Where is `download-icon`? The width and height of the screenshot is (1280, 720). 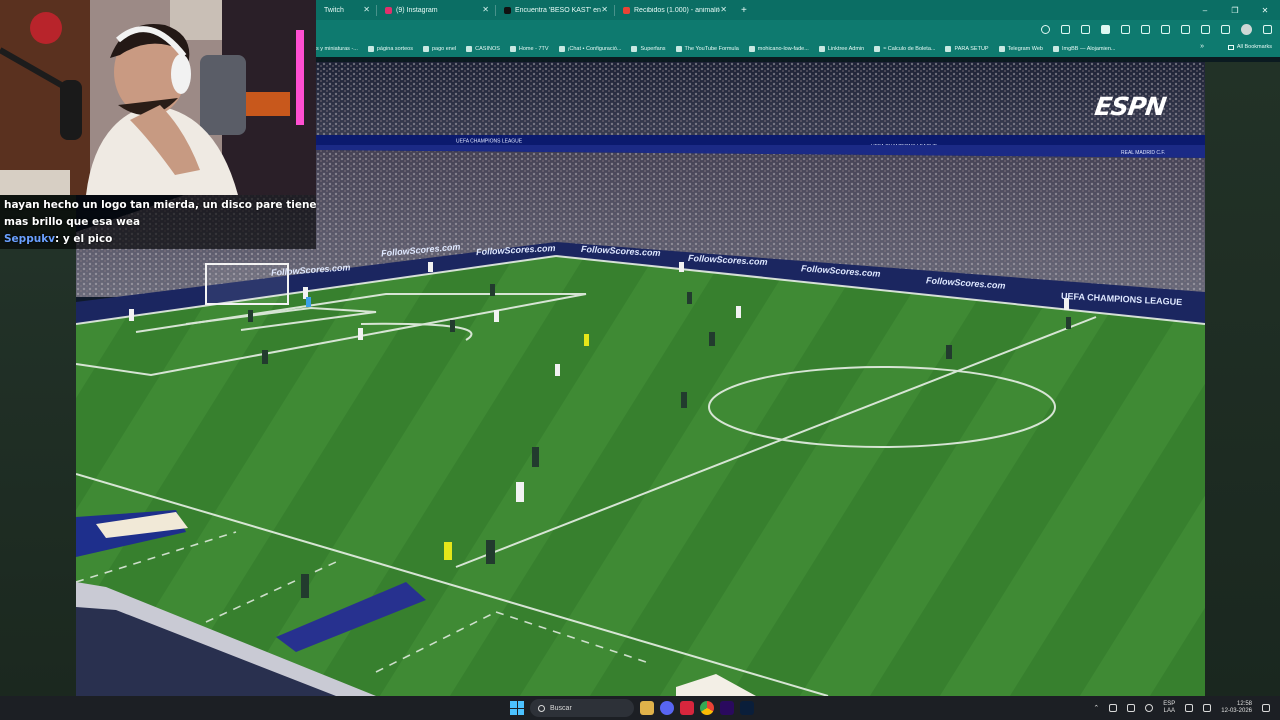
download-icon is located at coordinates (1205, 29).